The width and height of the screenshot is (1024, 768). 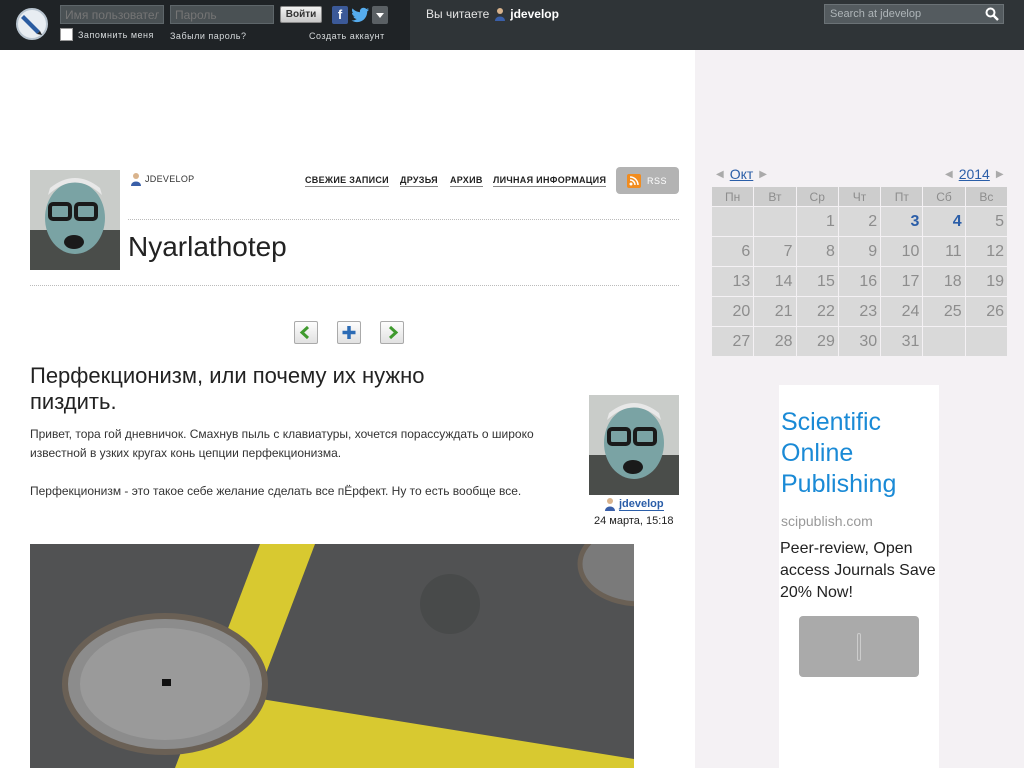 I want to click on calendar-day: 2, so click(x=859, y=221).